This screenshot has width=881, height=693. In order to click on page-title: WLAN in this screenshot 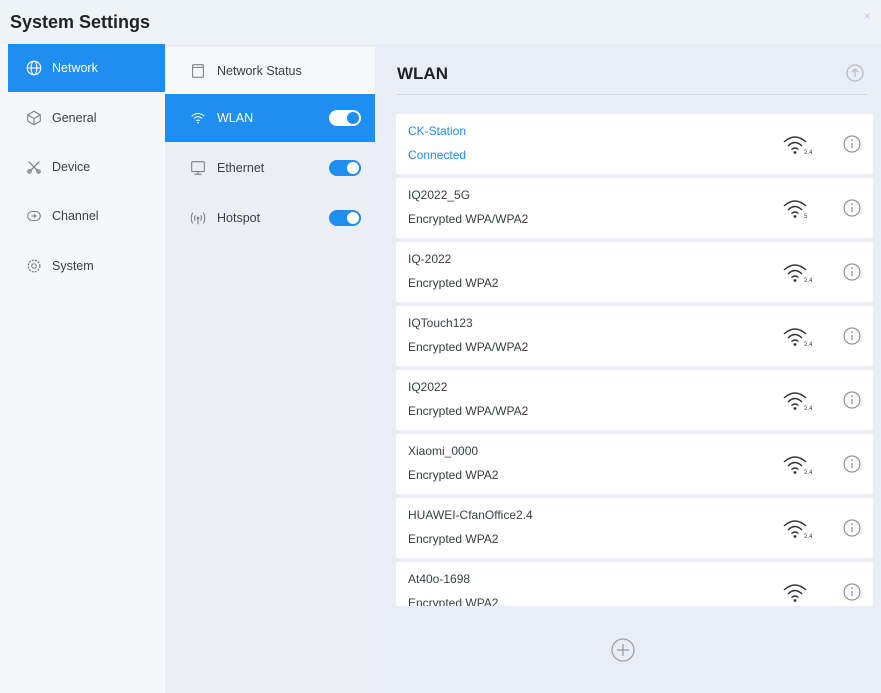, I will do `click(422, 73)`.